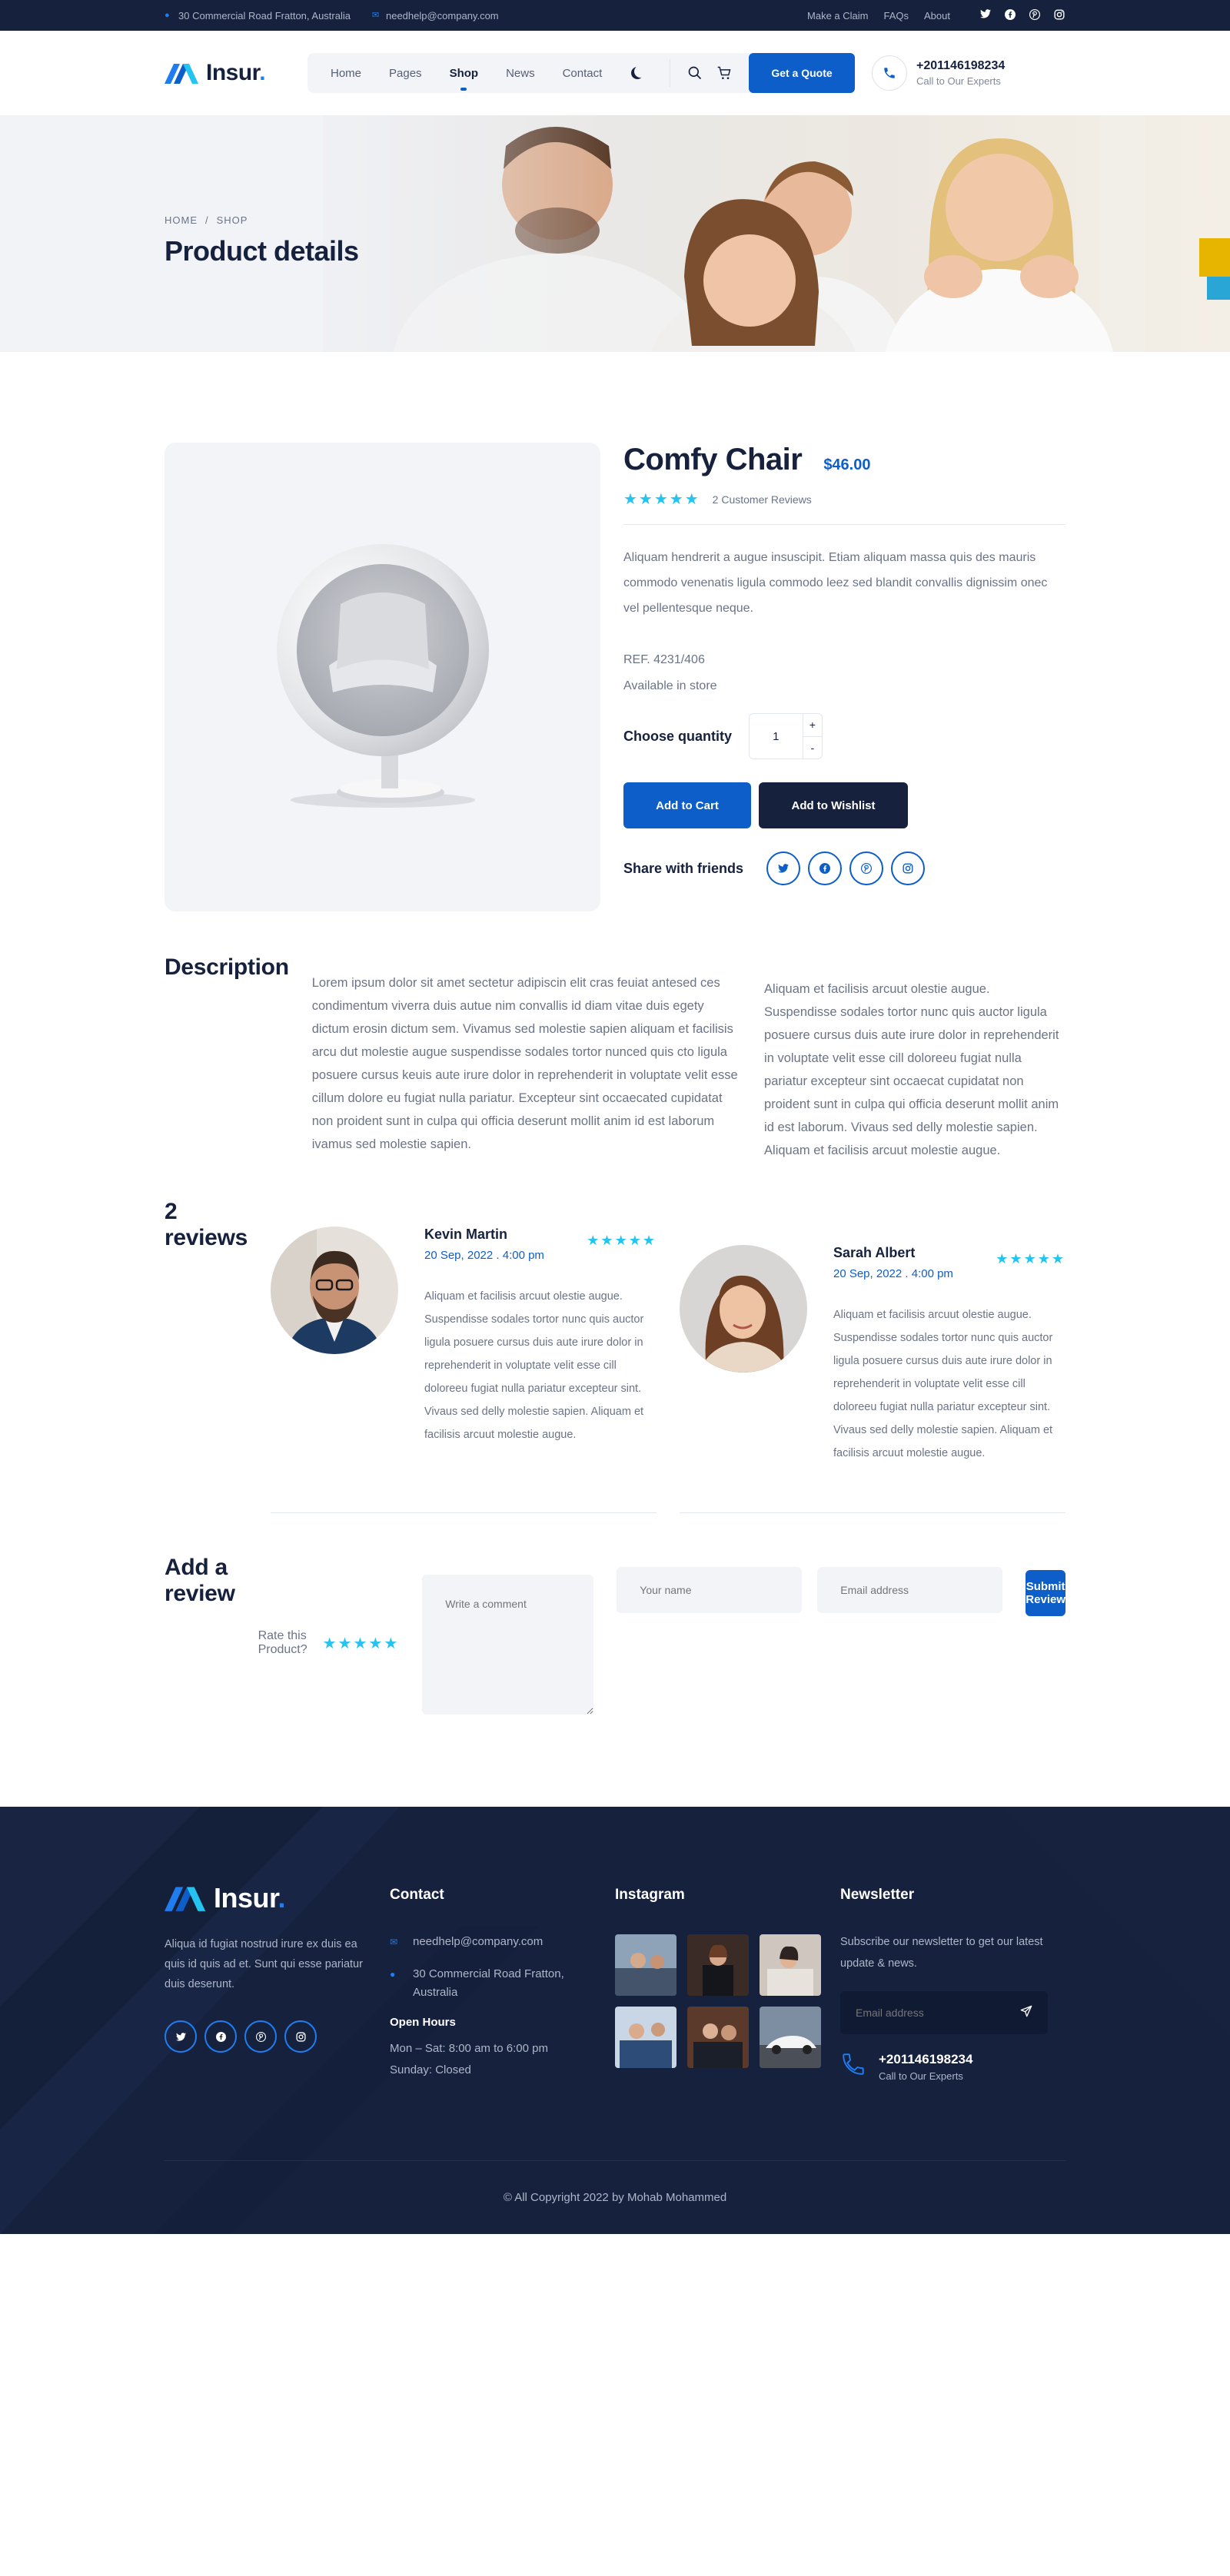  I want to click on topbar-link-about: About, so click(937, 16).